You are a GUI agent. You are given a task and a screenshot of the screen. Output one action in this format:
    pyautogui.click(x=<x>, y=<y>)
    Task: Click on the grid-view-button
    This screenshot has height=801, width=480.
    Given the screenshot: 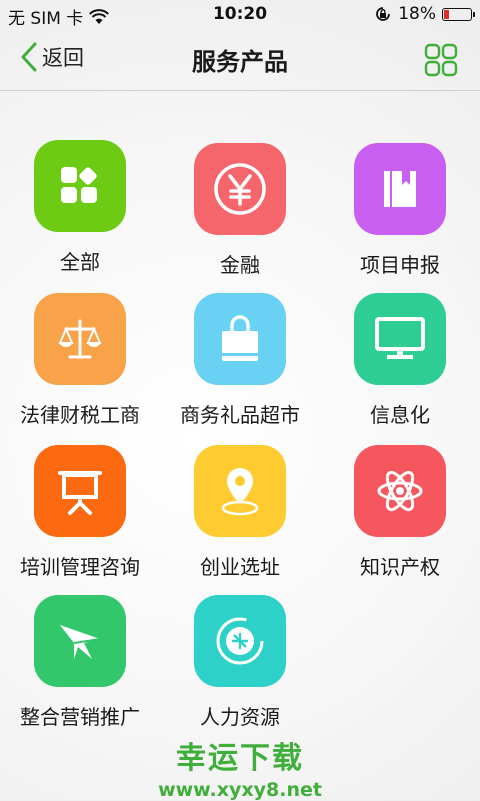 What is the action you would take?
    pyautogui.click(x=441, y=62)
    